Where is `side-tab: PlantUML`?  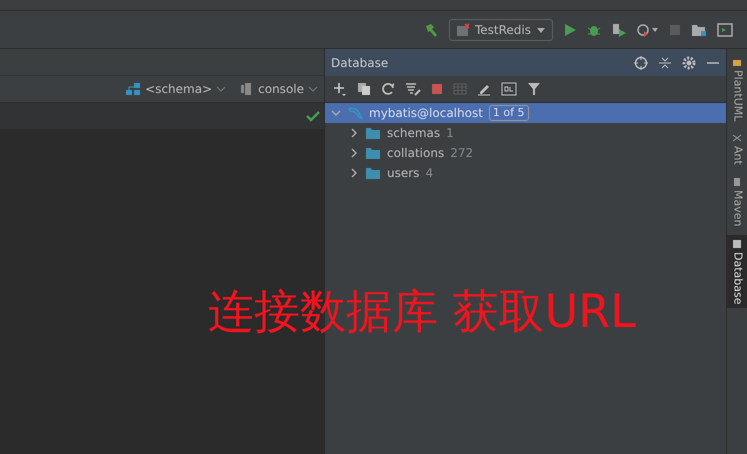 side-tab: PlantUML is located at coordinates (737, 89).